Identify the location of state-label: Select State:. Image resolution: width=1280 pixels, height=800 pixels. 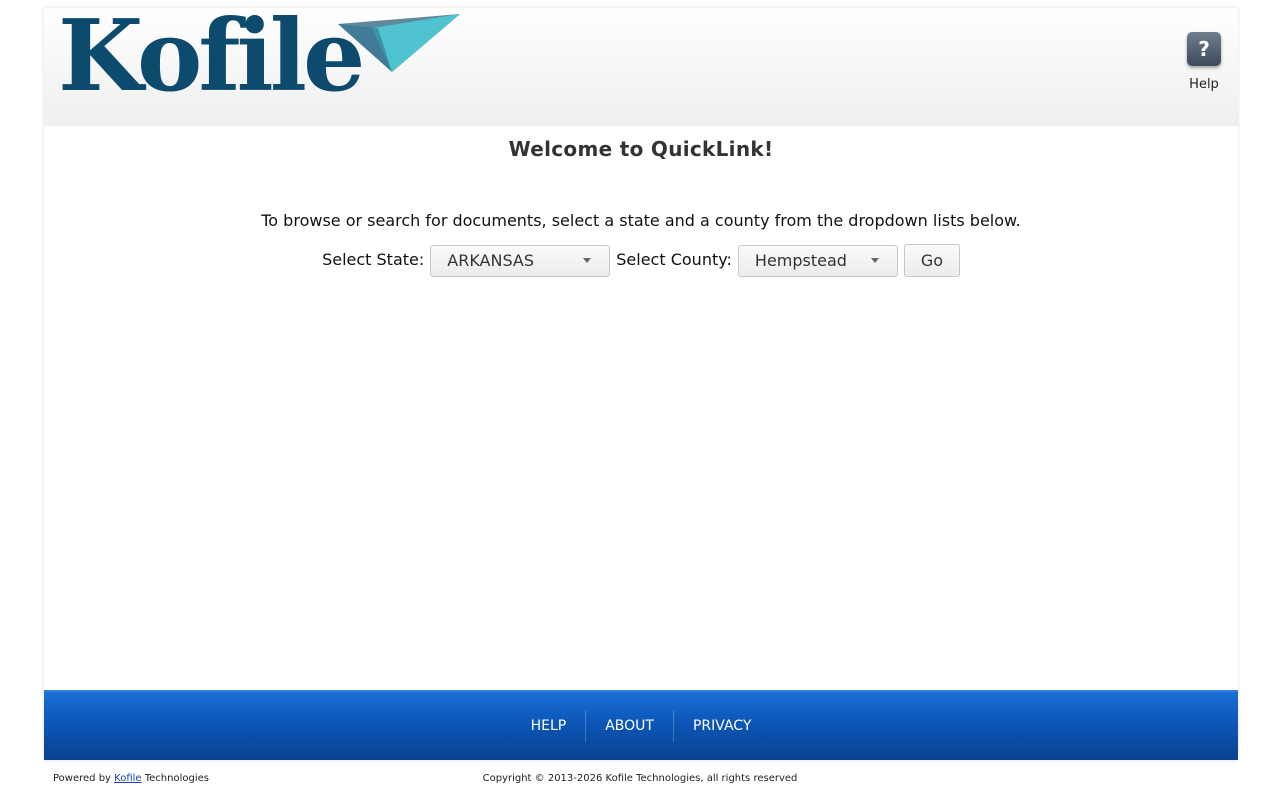
(373, 259).